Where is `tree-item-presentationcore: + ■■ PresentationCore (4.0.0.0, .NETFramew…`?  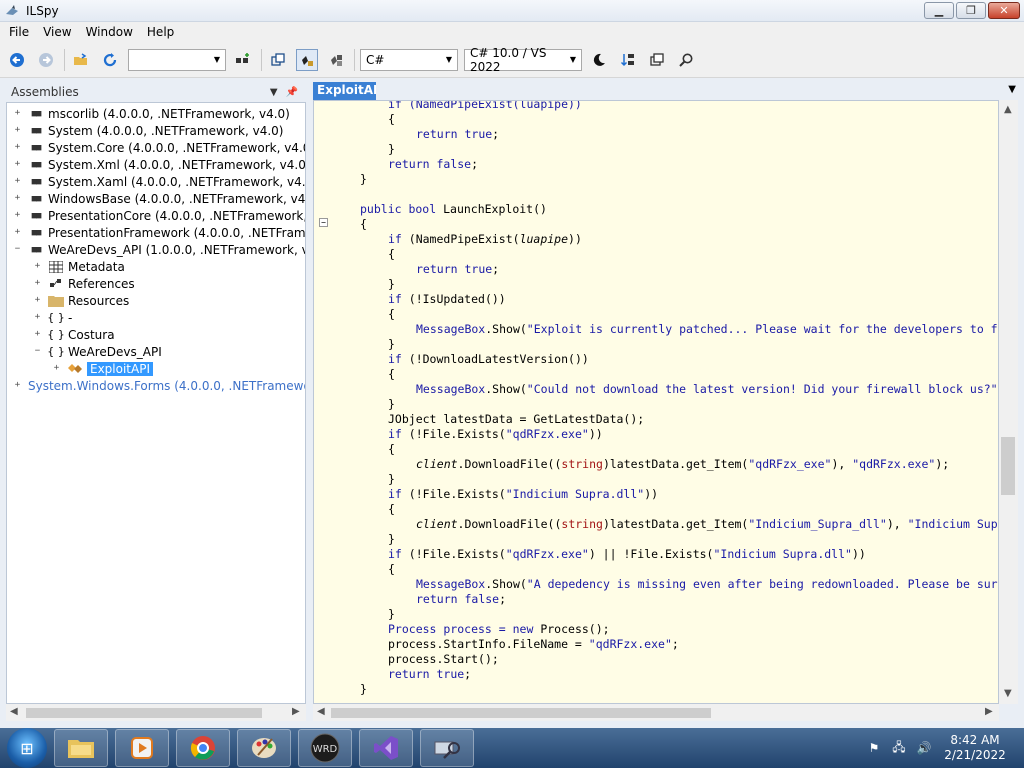 tree-item-presentationcore: + ■■ PresentationCore (4.0.0.0, .NETFramew… is located at coordinates (159, 215).